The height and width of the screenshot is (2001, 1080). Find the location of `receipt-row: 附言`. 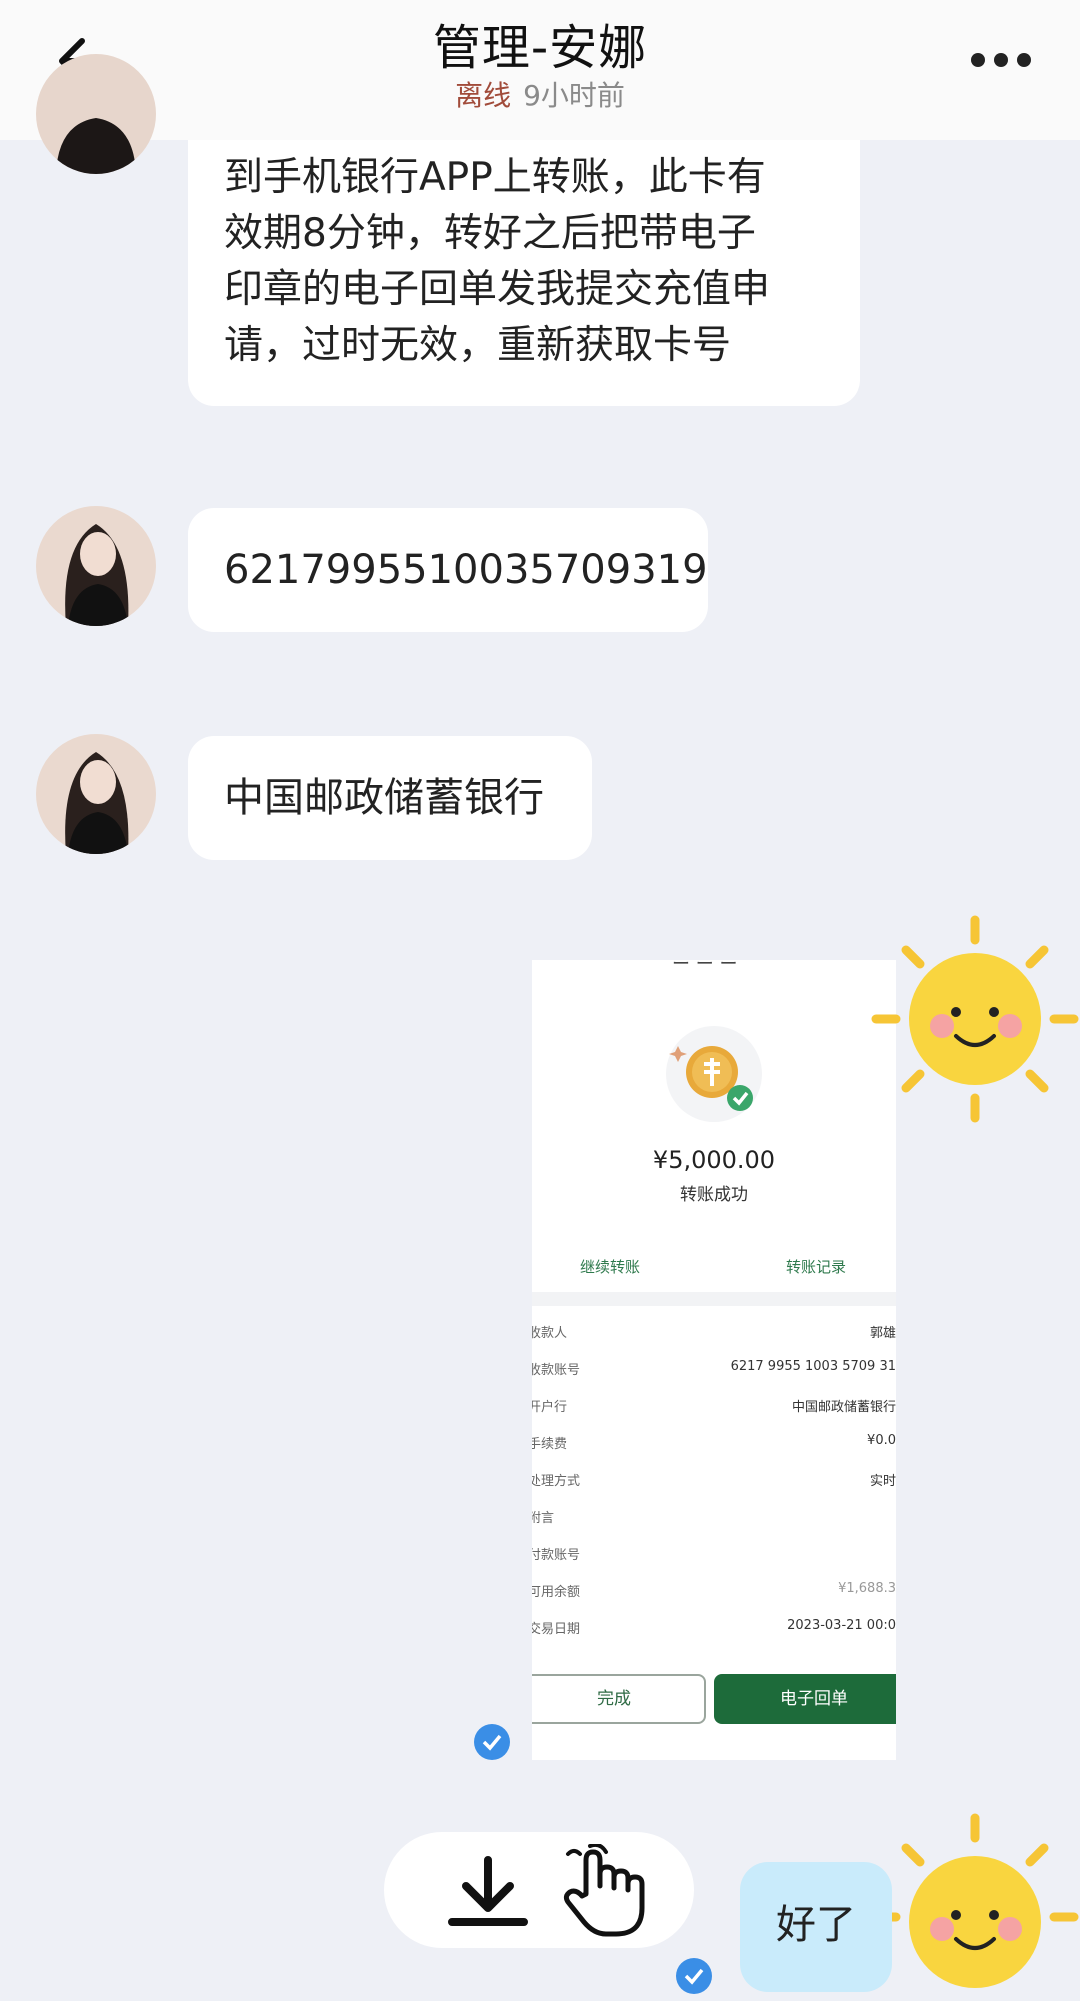

receipt-row: 附言 is located at coordinates (543, 1518).